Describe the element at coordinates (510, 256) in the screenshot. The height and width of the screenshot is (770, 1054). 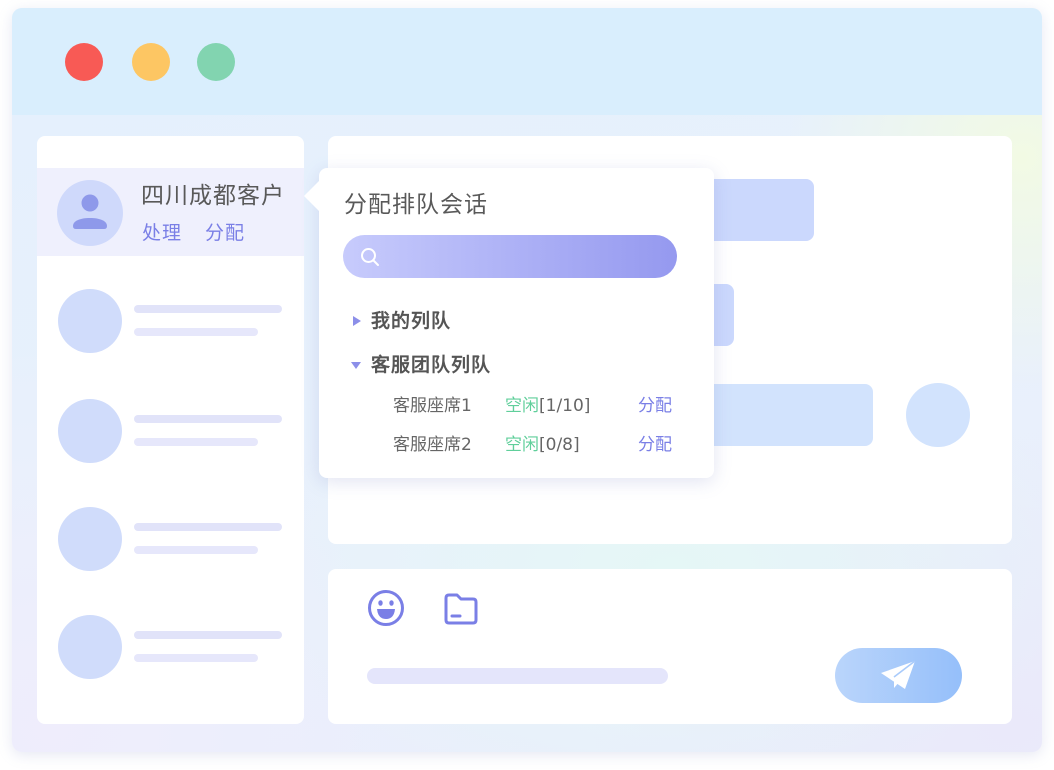
I see `search-input` at that location.